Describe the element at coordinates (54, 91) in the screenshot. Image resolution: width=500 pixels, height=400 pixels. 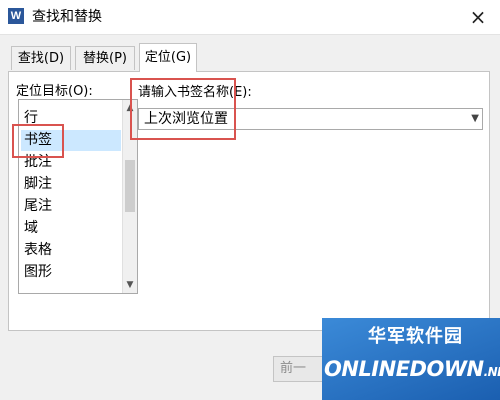
I see `goto-target-label: 定位目标(O):` at that location.